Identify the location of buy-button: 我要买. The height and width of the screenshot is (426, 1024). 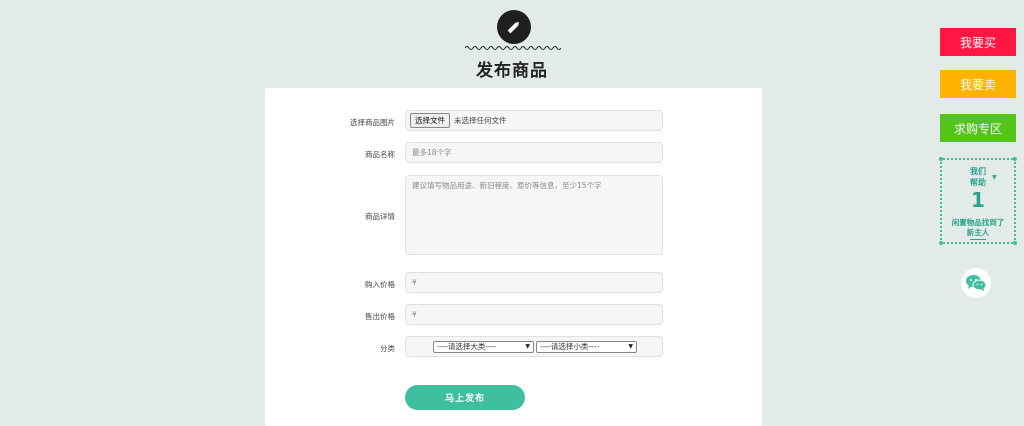
(978, 42).